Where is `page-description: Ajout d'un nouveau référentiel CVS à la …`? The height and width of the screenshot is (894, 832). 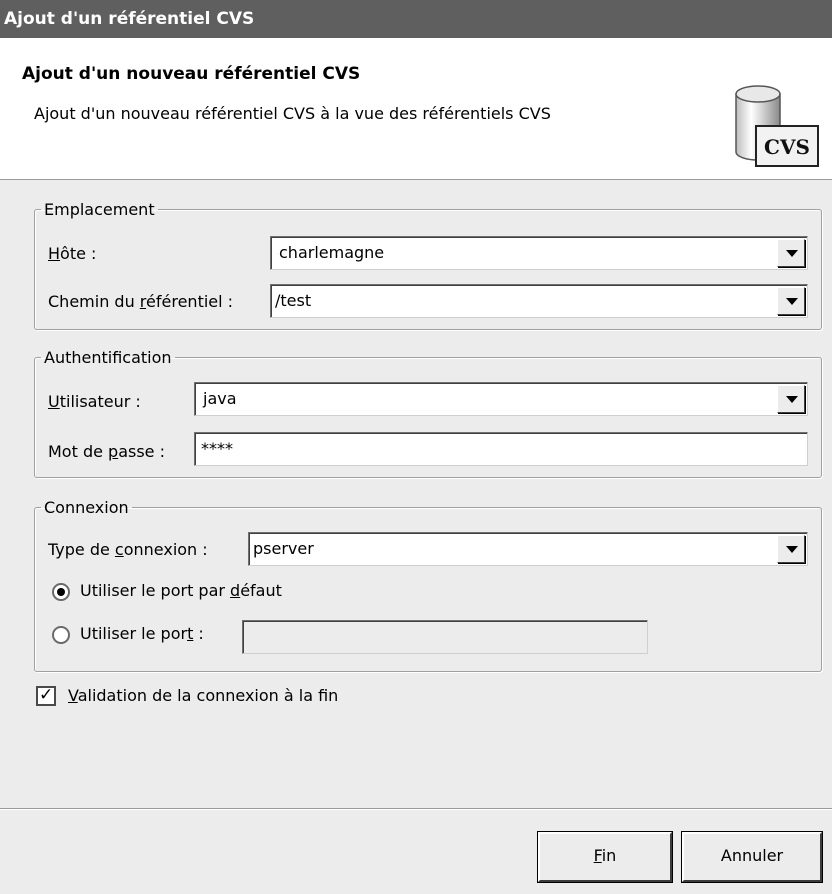 page-description: Ajout d'un nouveau référentiel CVS à la … is located at coordinates (292, 113).